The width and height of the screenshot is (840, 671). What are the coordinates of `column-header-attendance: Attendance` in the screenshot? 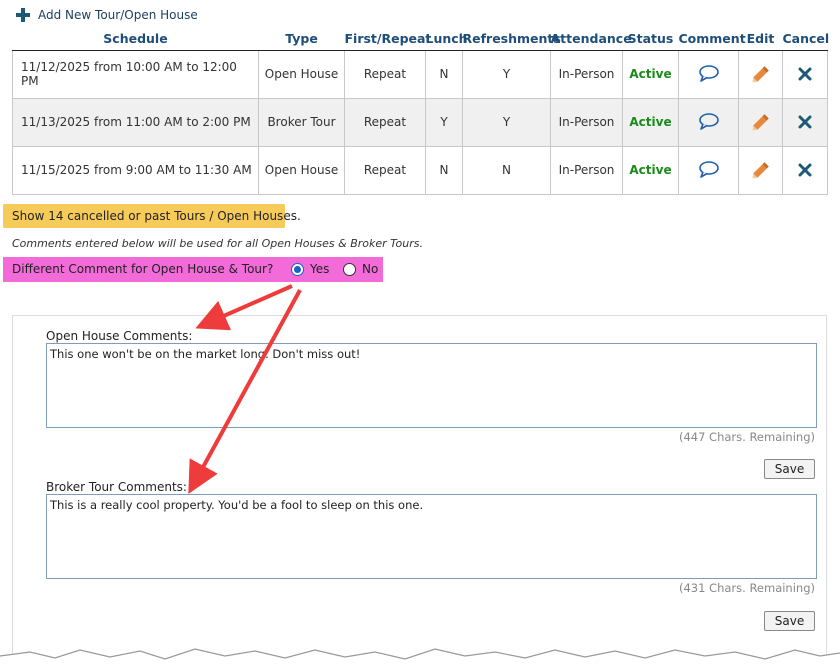 It's located at (591, 39).